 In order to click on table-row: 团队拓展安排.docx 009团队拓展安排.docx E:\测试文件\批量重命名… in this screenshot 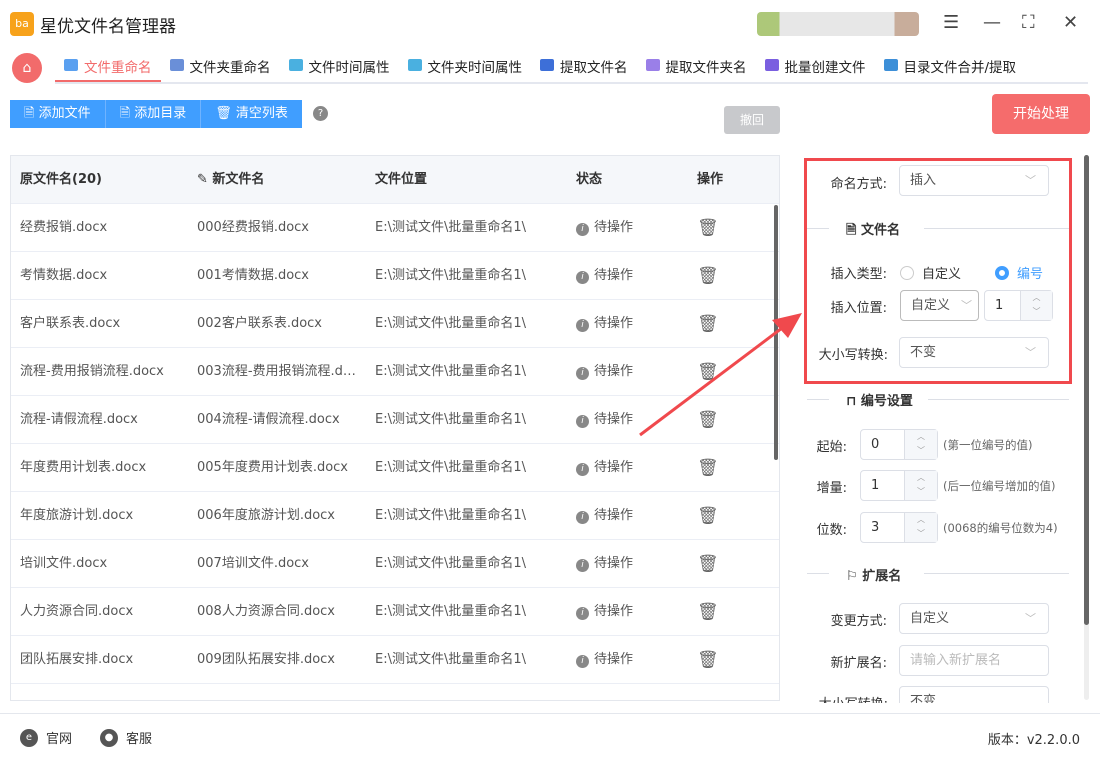, I will do `click(395, 660)`.